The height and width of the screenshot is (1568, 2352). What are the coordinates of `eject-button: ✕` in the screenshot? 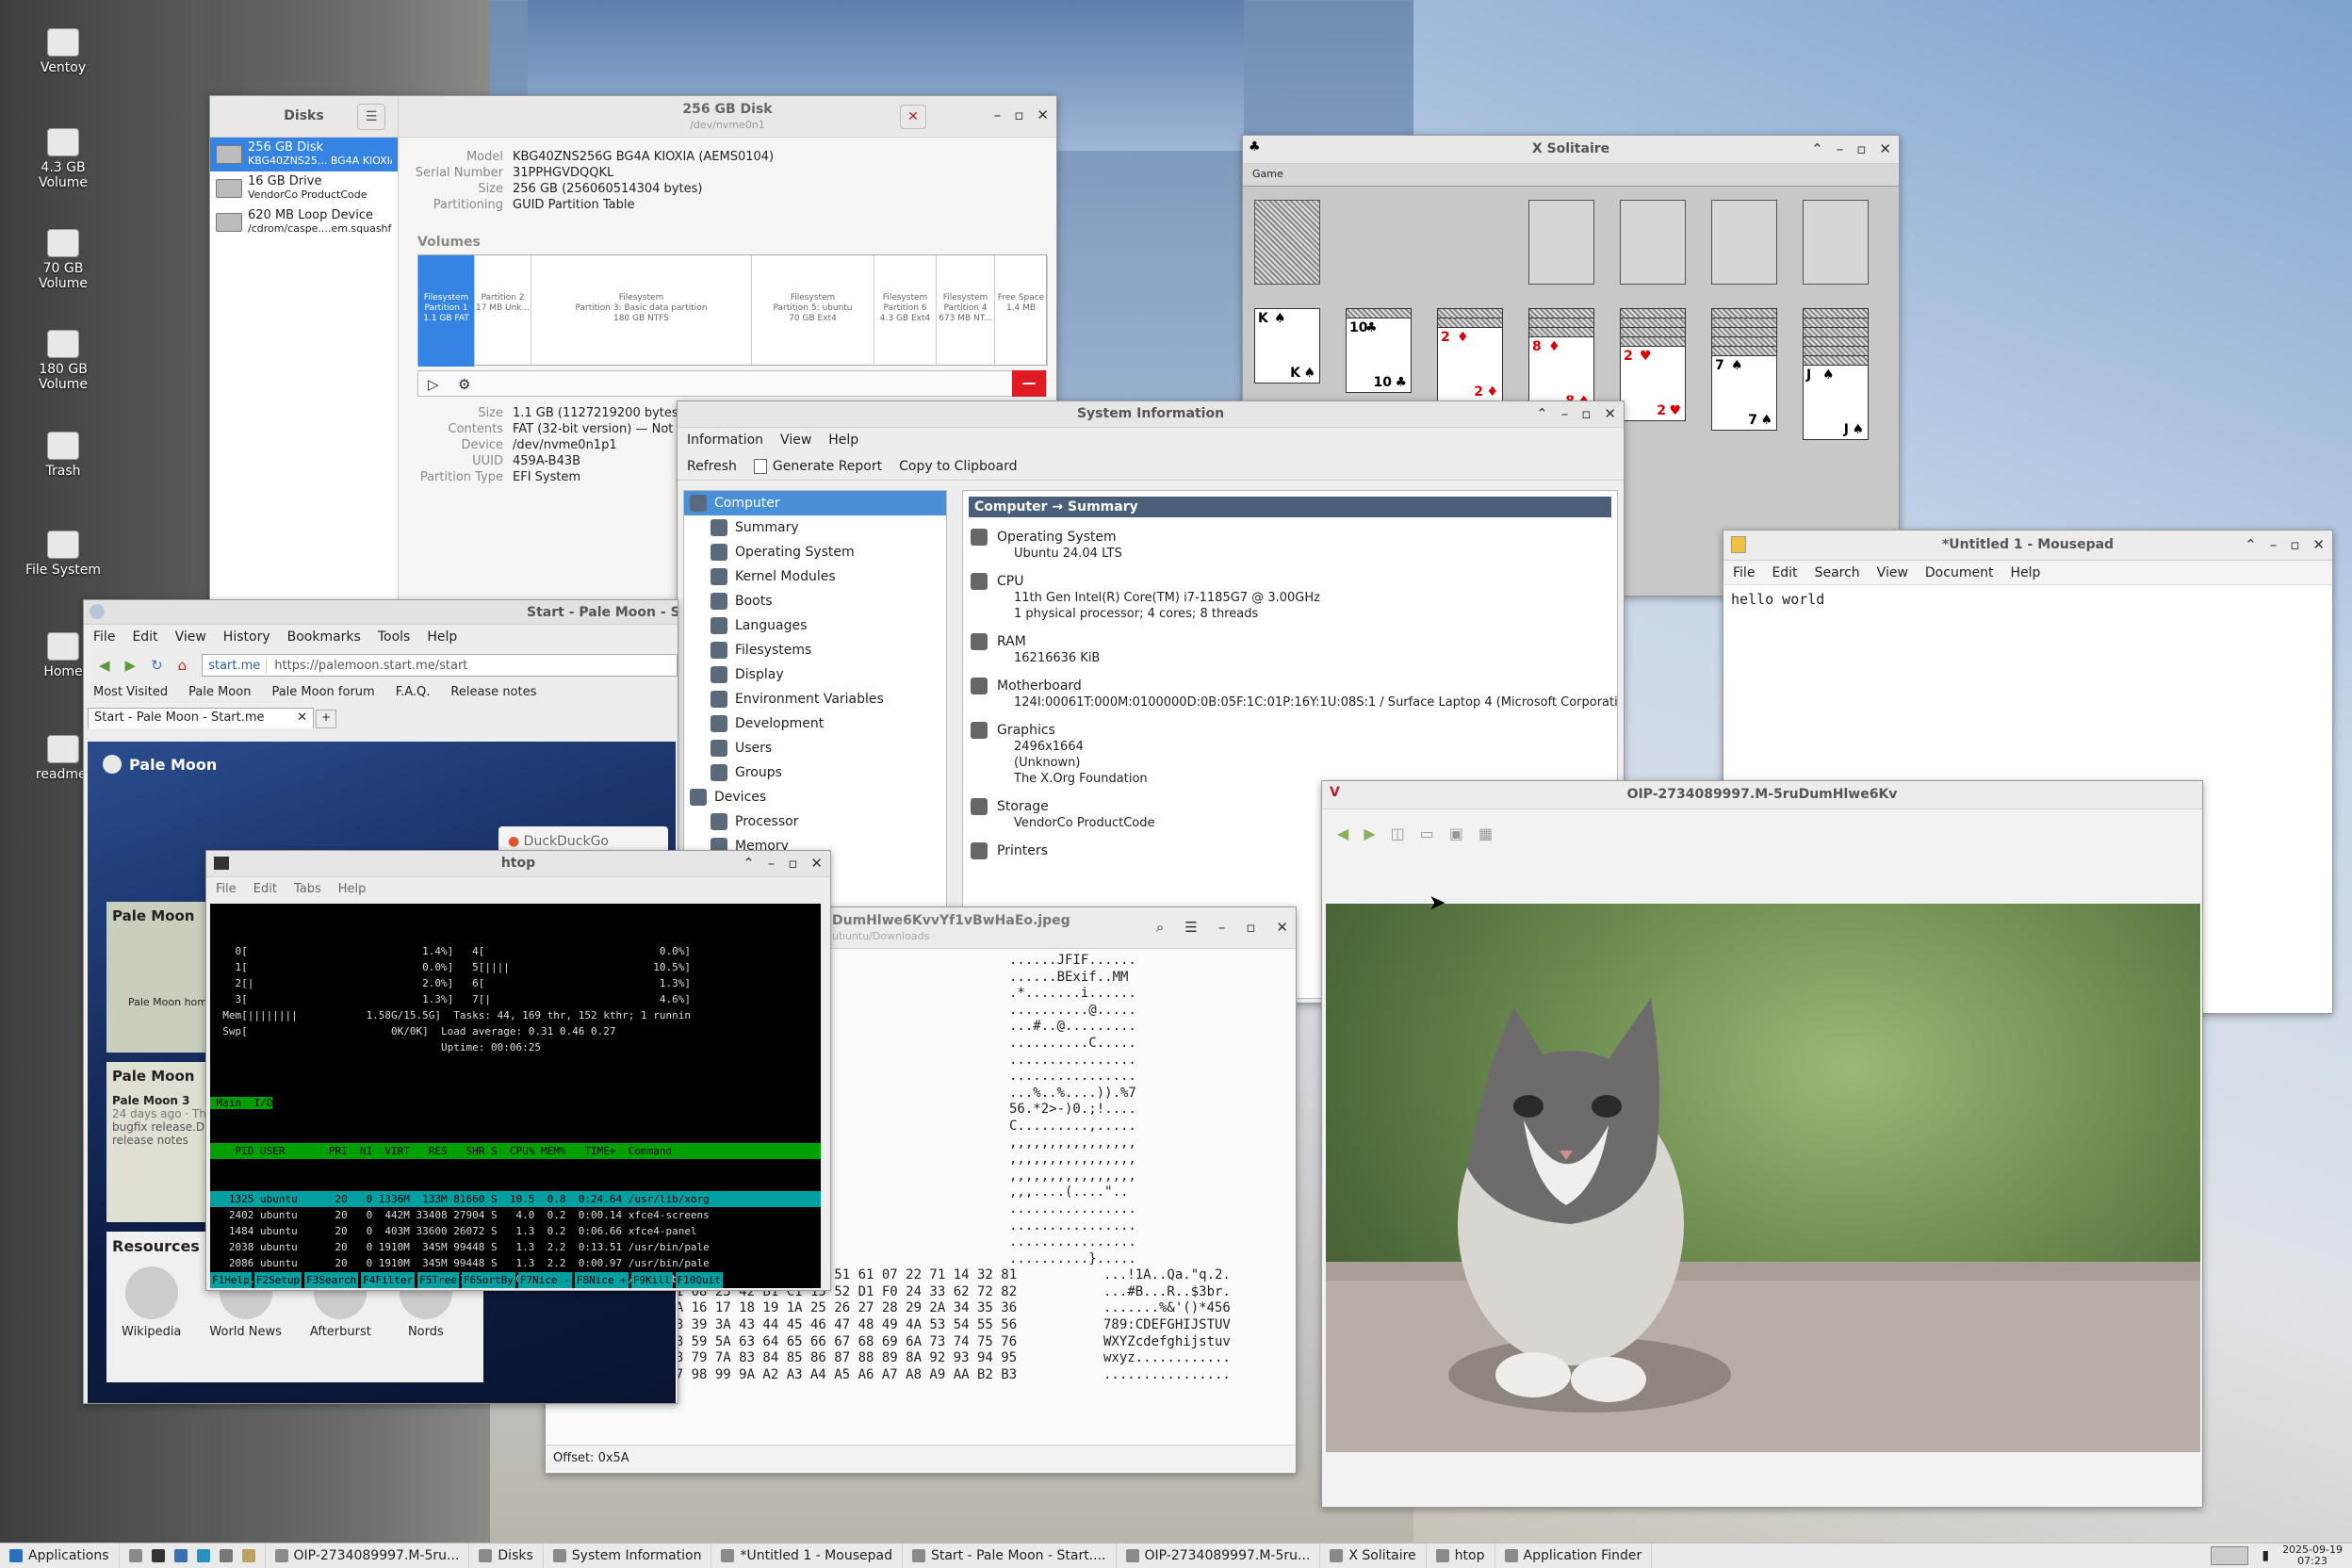 It's located at (913, 117).